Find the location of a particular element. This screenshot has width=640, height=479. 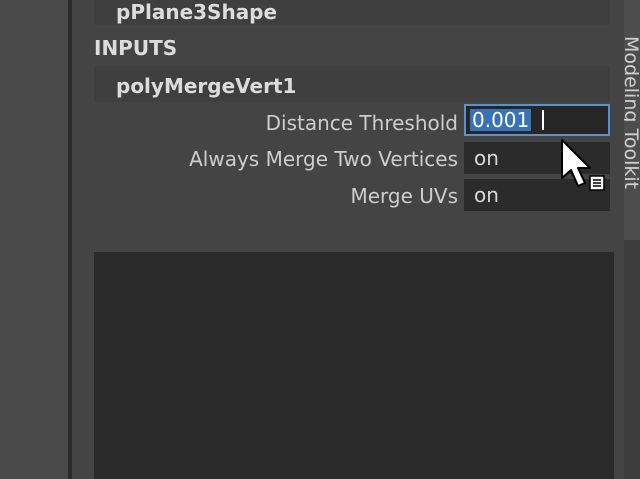

list-badge-icon is located at coordinates (597, 183).